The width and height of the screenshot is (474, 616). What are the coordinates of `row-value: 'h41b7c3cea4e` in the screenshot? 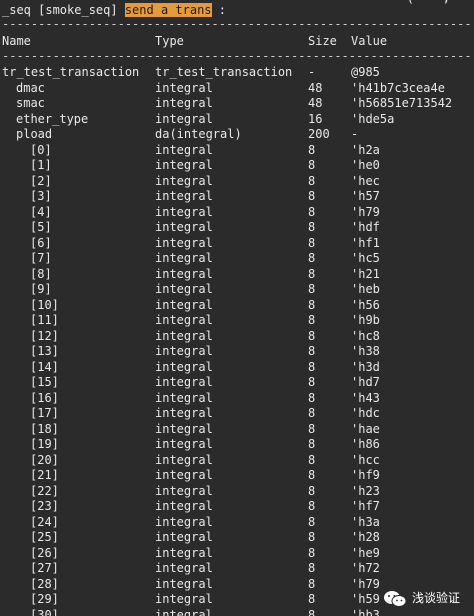 It's located at (398, 87).